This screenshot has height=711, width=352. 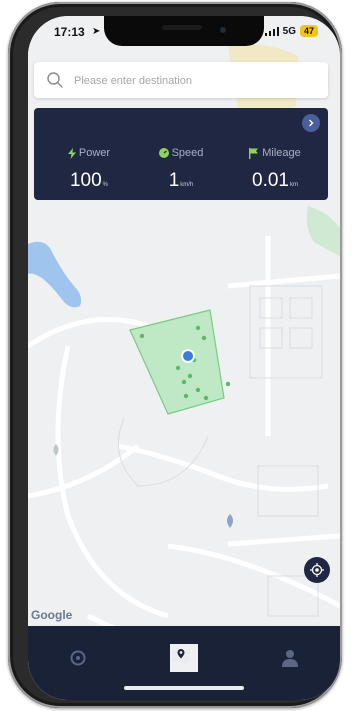 I want to click on destination-search-bar, so click(x=181, y=80).